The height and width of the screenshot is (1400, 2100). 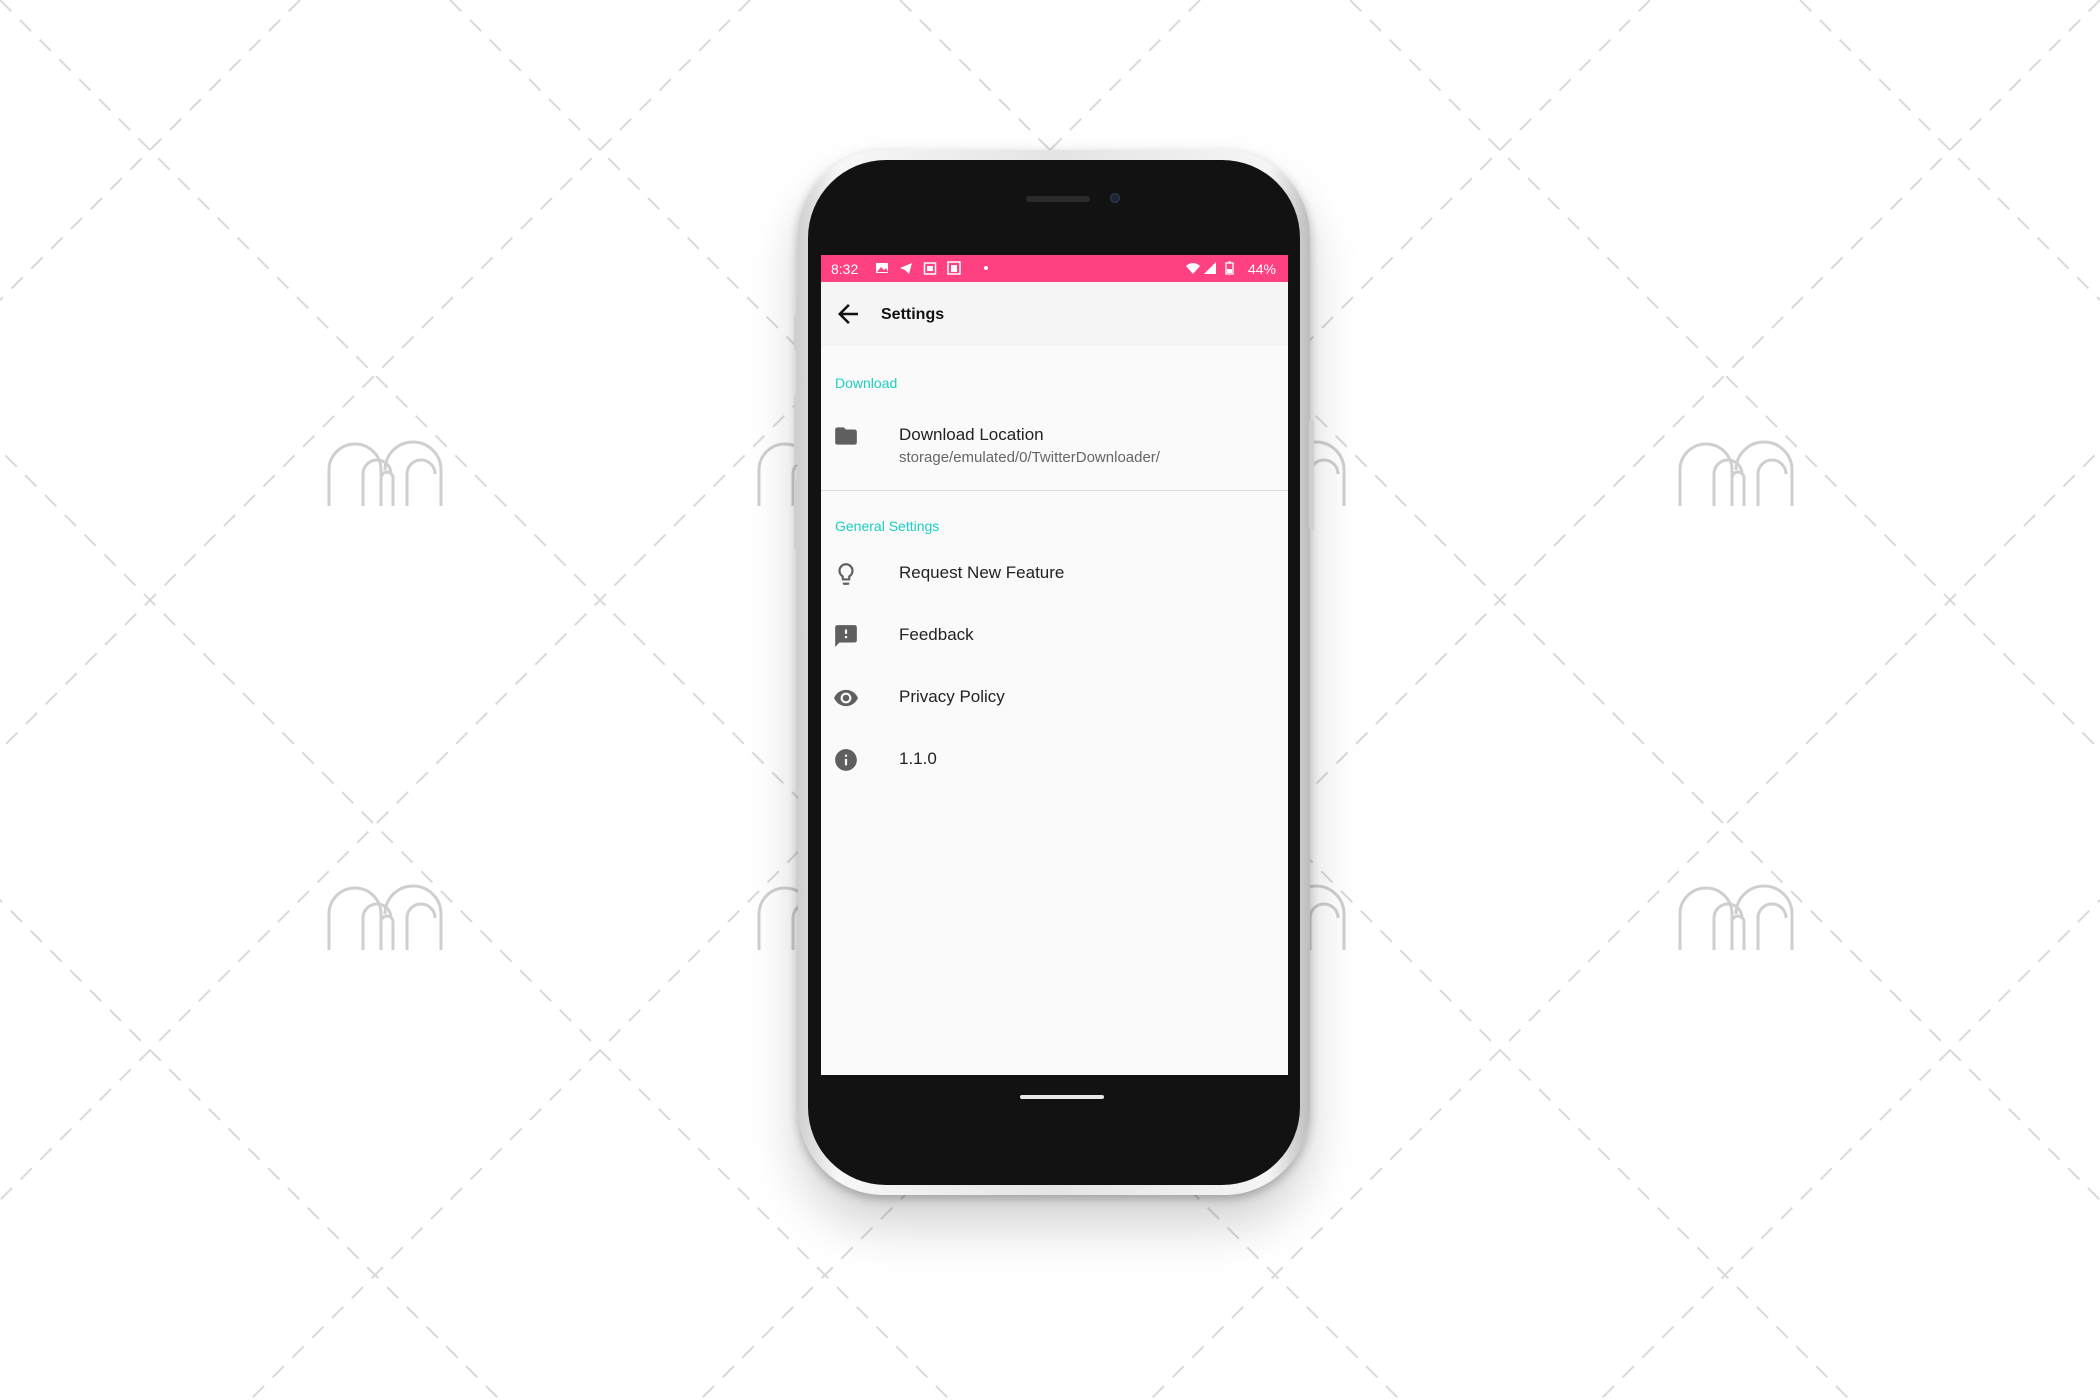 I want to click on download-location-title: Download Location, so click(x=971, y=434).